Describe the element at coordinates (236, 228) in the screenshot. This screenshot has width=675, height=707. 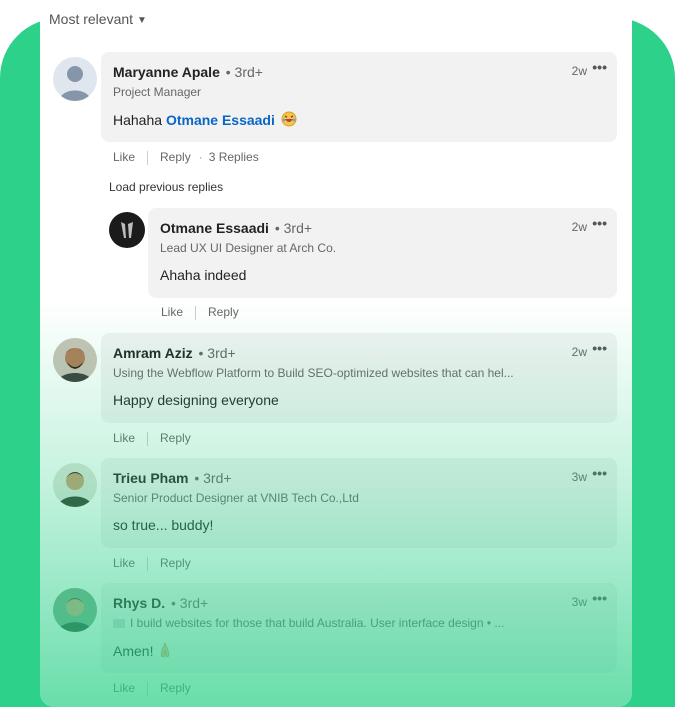
I see `commenter-name: Otmane Essaadi • 3rd+` at that location.